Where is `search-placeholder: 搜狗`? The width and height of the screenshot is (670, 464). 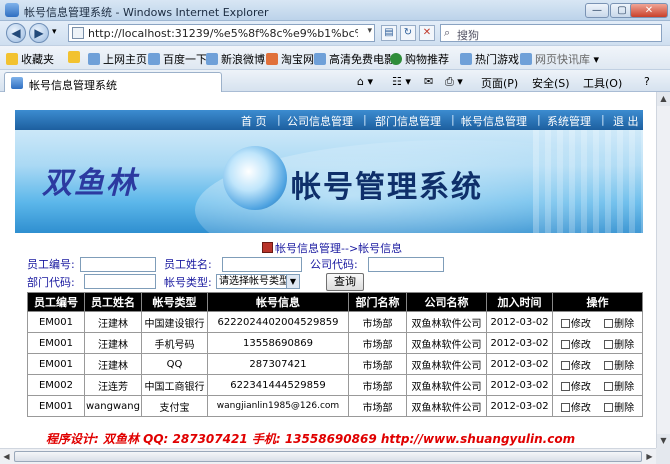 search-placeholder: 搜狗 is located at coordinates (468, 35).